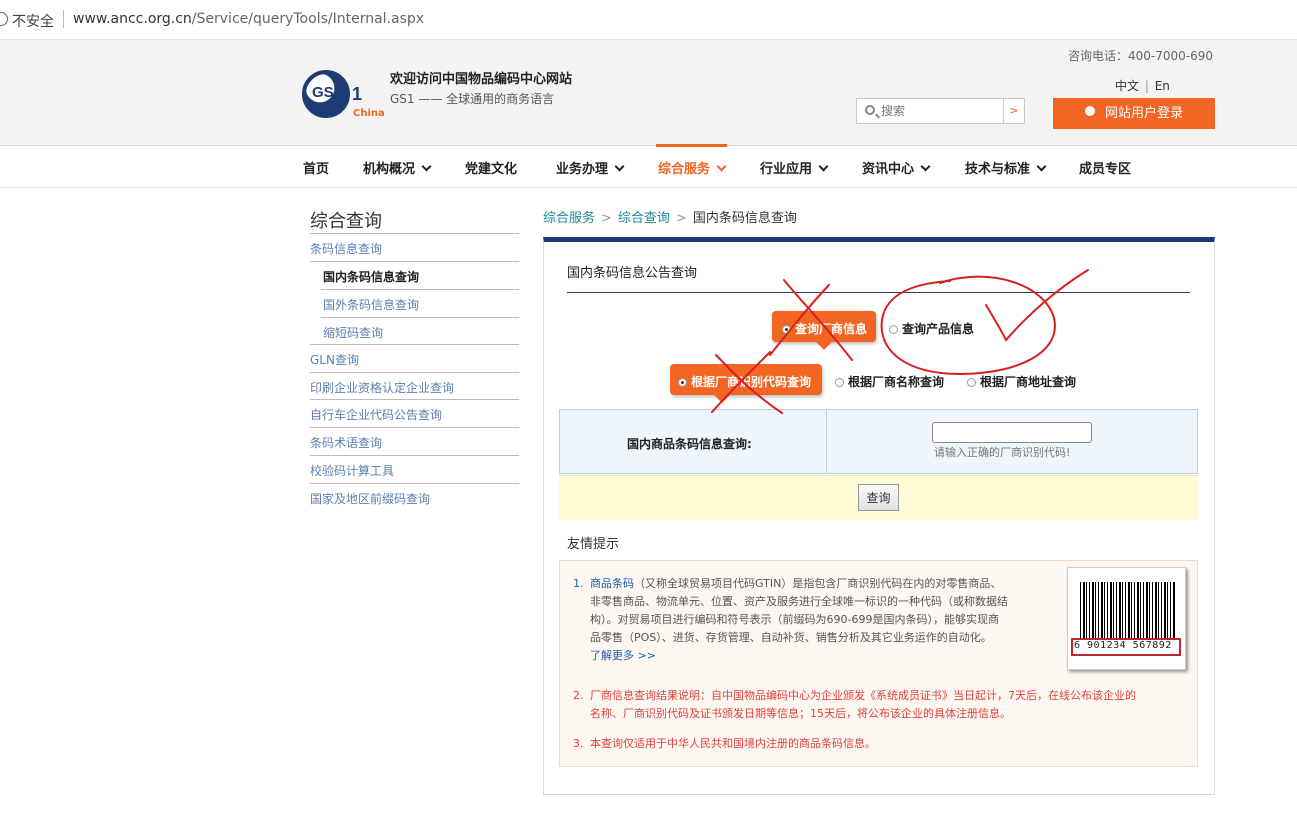 This screenshot has height=832, width=1297. What do you see at coordinates (1105, 167) in the screenshot?
I see `nav-members: 成员专区` at bounding box center [1105, 167].